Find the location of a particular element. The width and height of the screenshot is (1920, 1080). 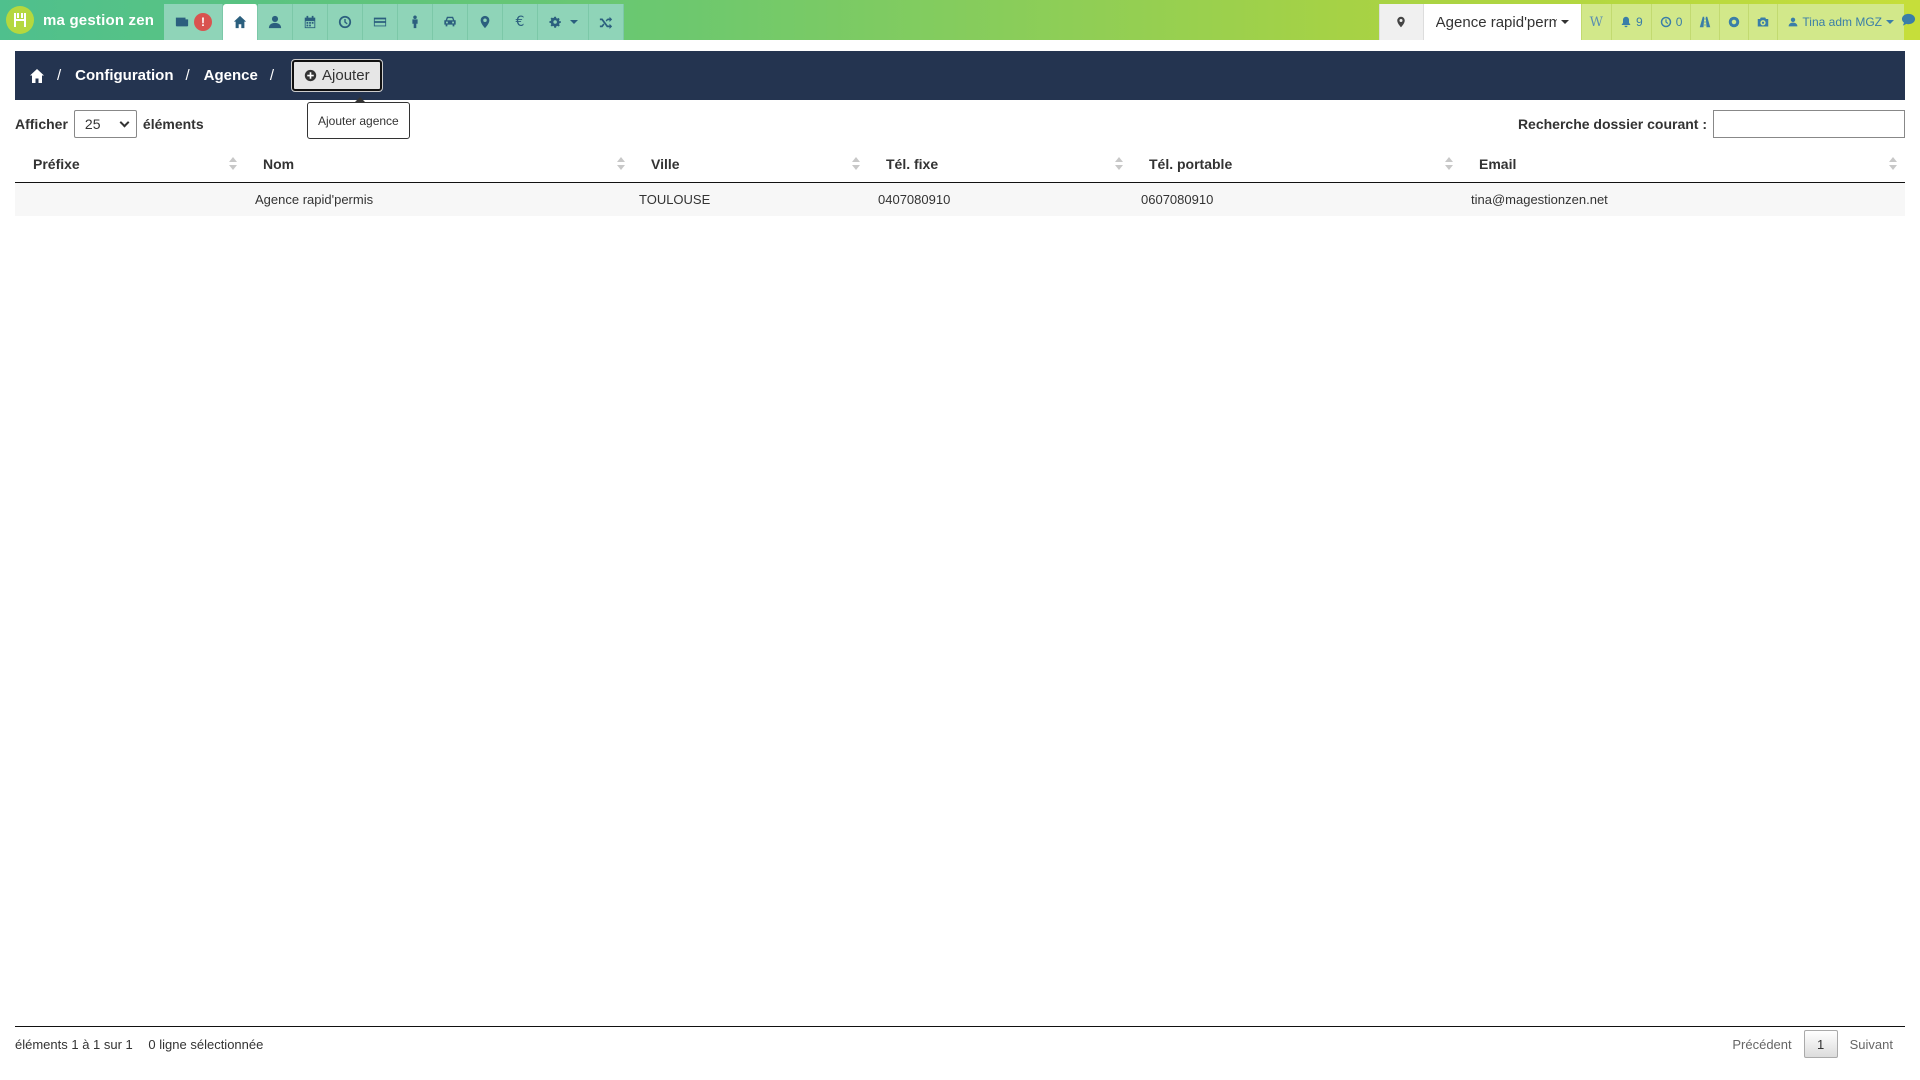

nav-students is located at coordinates (415, 22).